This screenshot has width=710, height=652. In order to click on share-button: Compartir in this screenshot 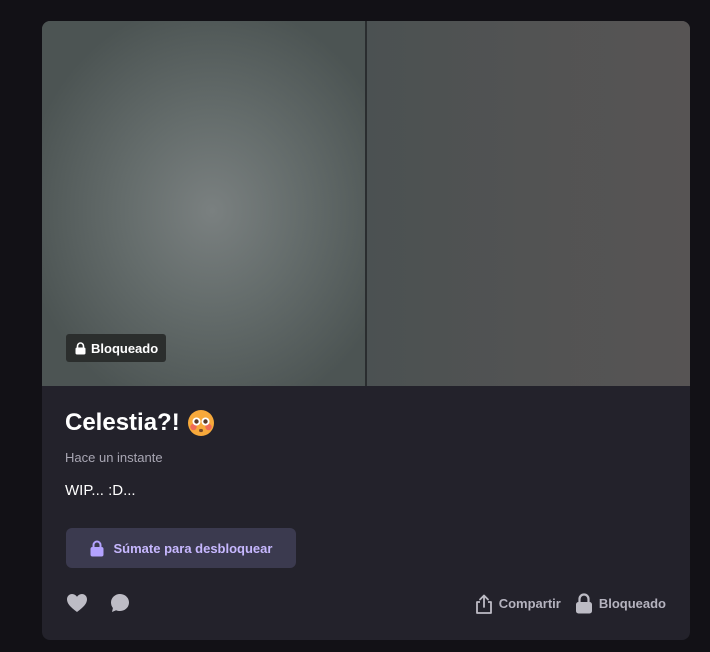, I will do `click(518, 604)`.